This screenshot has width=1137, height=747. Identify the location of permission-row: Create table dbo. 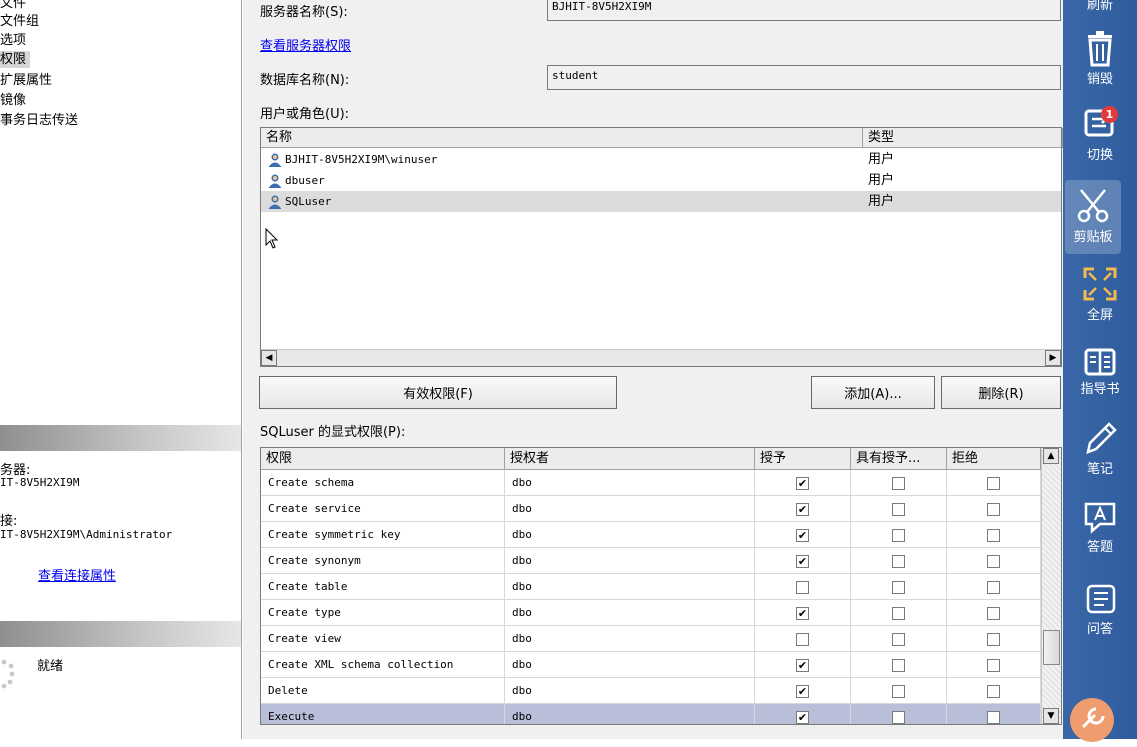
(651, 587).